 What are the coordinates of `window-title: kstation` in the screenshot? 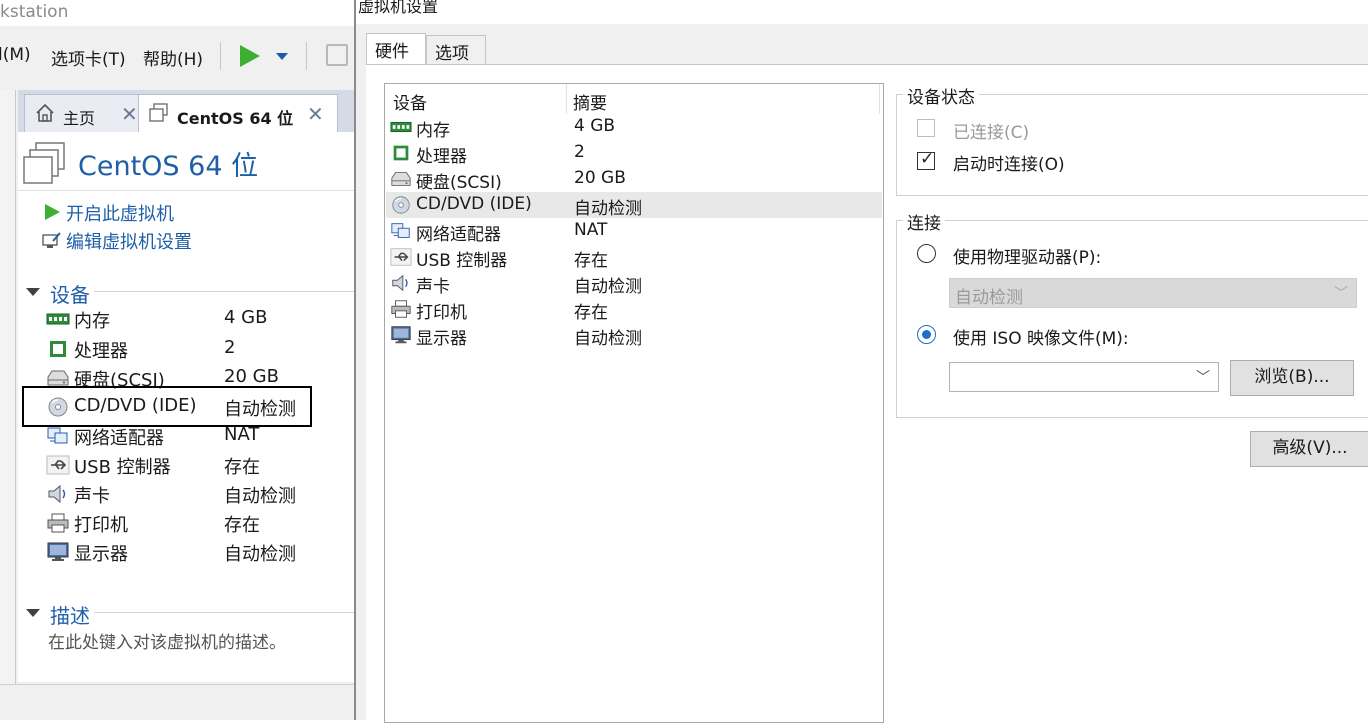 It's located at (177, 13).